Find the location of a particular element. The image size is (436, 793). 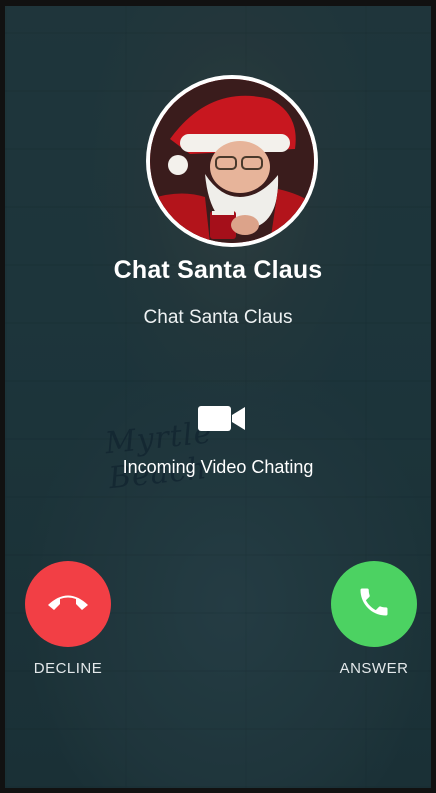

answer-button is located at coordinates (374, 604).